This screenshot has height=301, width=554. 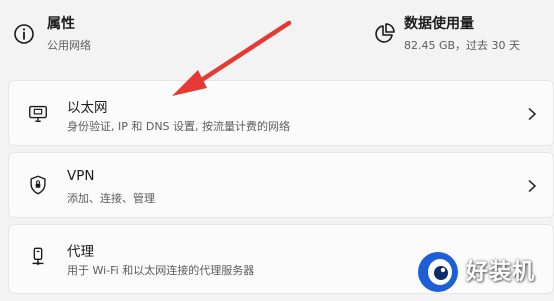 I want to click on pie-chart-icon, so click(x=385, y=33).